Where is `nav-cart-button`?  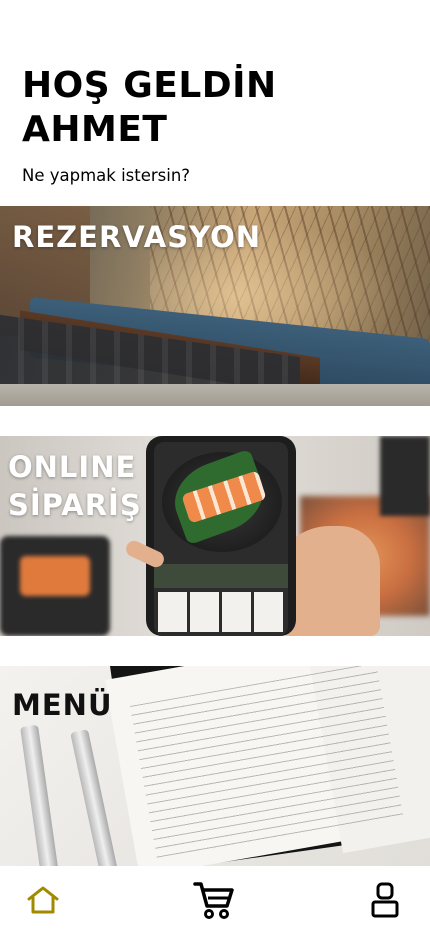
nav-cart-button is located at coordinates (214, 900).